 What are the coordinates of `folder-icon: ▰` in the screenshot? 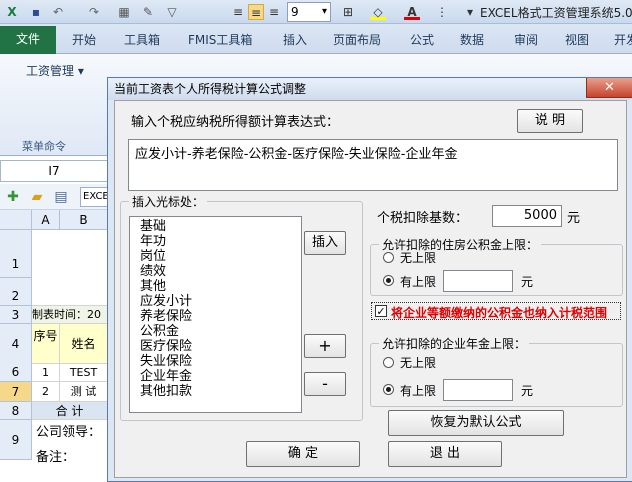 It's located at (37, 197).